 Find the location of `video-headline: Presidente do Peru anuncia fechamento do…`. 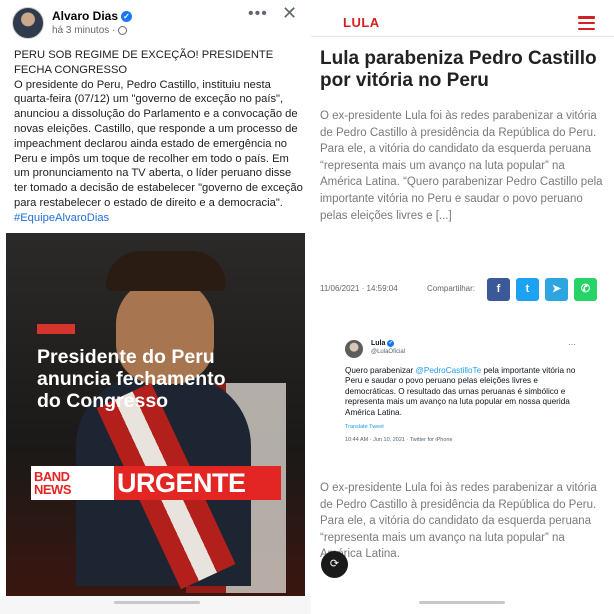

video-headline: Presidente do Peru anuncia fechamento do… is located at coordinates (131, 379).